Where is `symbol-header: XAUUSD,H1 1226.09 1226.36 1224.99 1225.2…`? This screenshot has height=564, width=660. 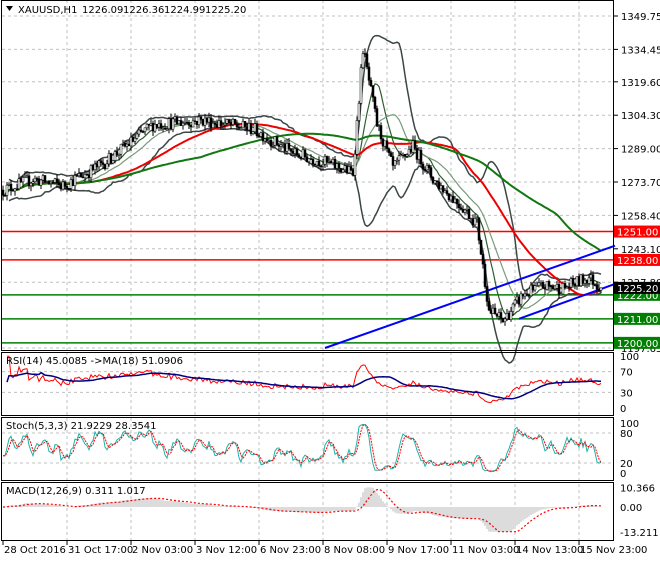
symbol-header: XAUUSD,H1 1226.09 1226.36 1224.99 1225.2… is located at coordinates (126, 10).